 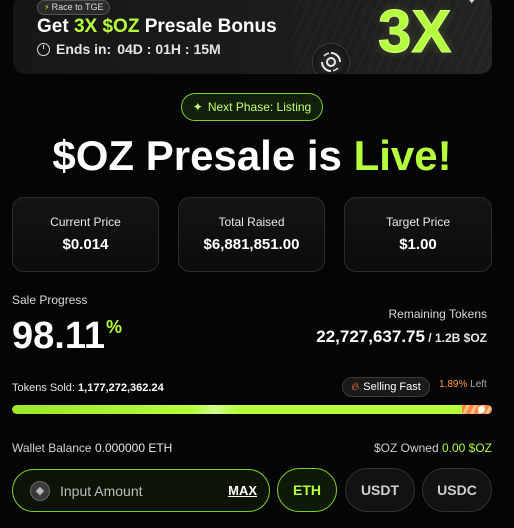 I want to click on banner-title: Get 3X $OZ Presale Bonus, so click(x=157, y=27).